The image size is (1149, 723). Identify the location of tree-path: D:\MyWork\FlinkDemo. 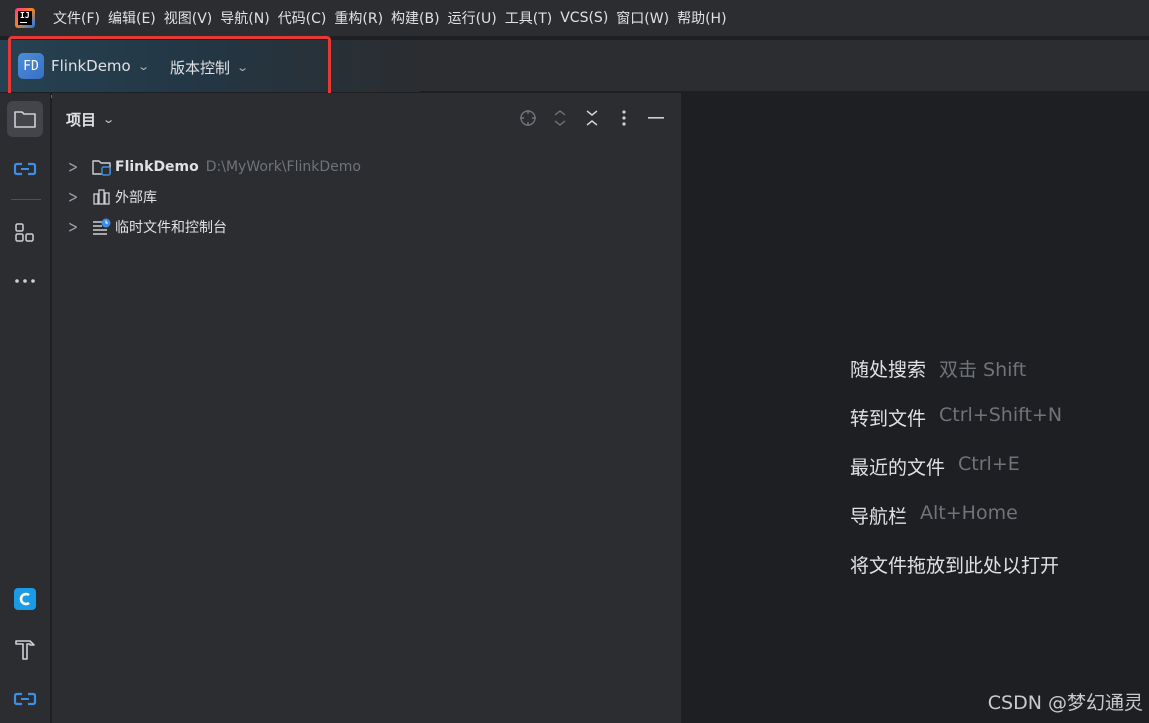
(283, 167).